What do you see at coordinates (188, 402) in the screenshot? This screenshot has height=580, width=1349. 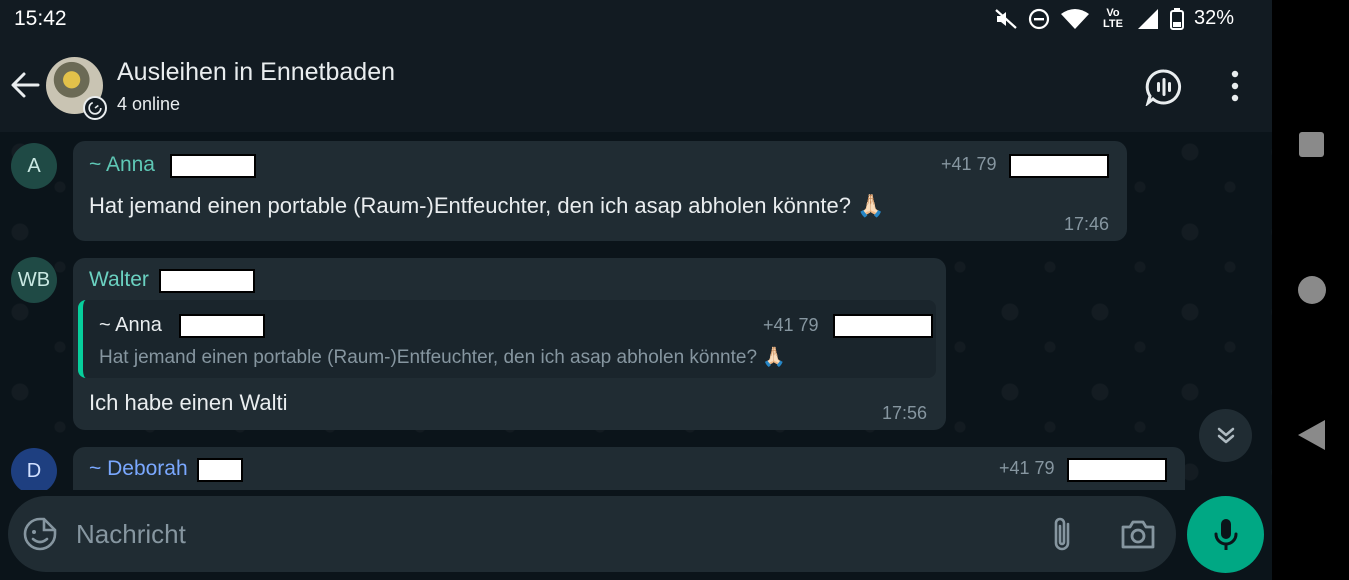 I see `message-text: Ich habe einen Walti` at bounding box center [188, 402].